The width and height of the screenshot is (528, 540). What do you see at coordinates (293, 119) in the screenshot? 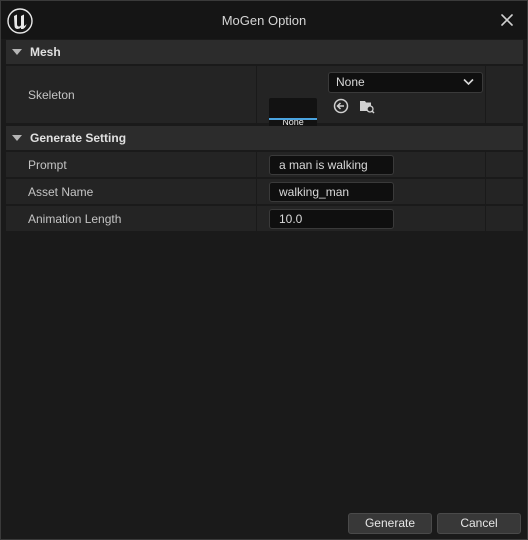
I see `thumbnail-accent-bar` at bounding box center [293, 119].